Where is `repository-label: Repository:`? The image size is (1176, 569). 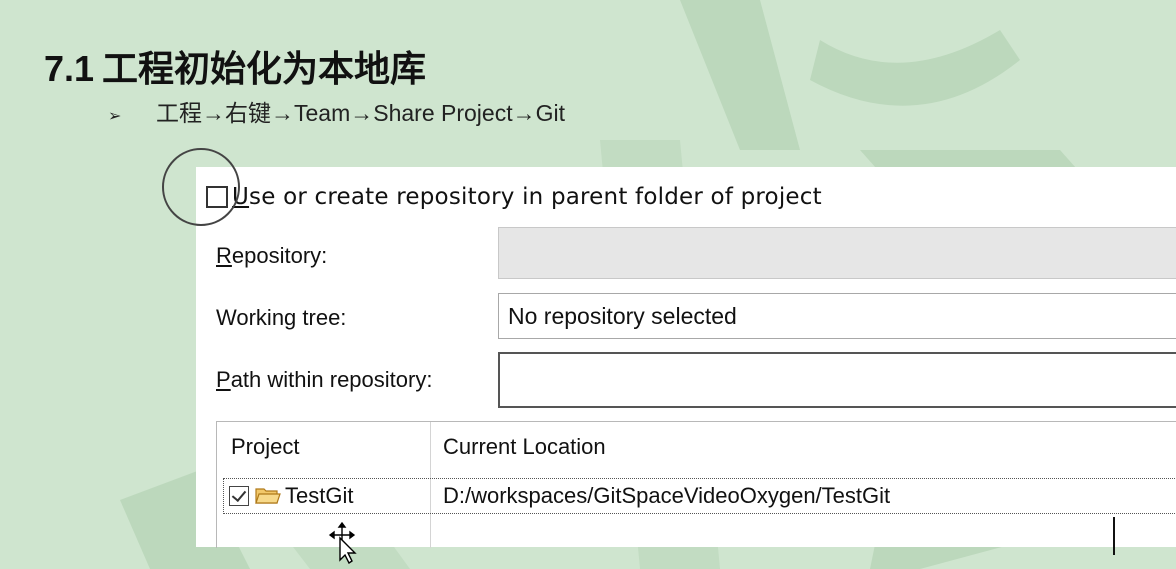 repository-label: Repository: is located at coordinates (272, 255).